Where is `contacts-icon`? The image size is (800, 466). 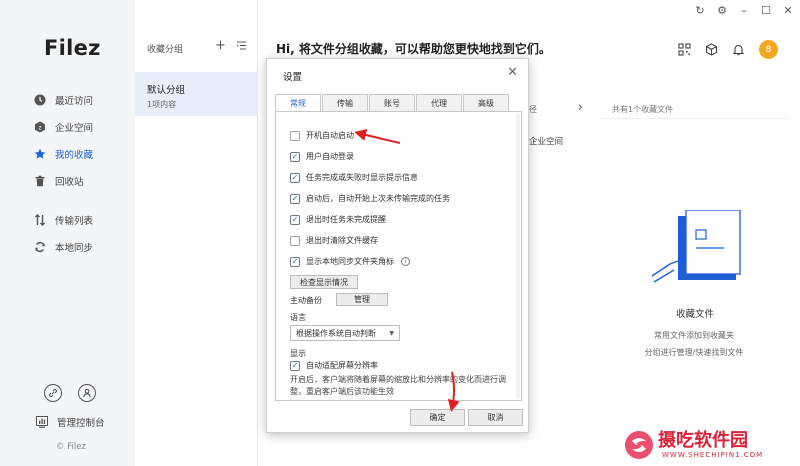 contacts-icon is located at coordinates (87, 393).